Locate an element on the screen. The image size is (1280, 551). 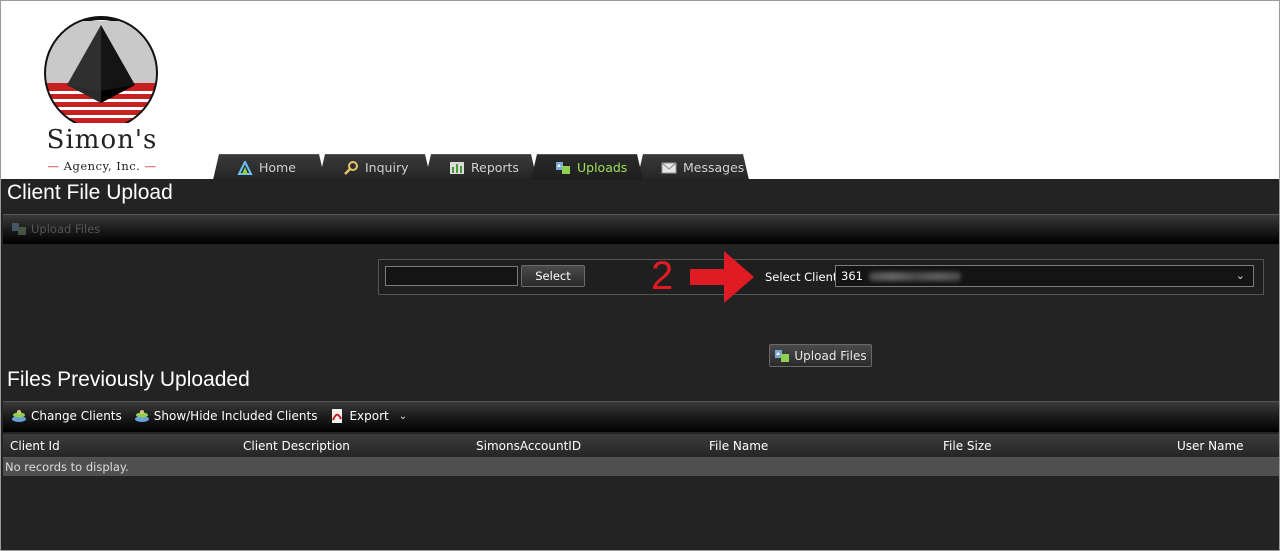
client-select-panel: Select 2 Select Client: 361 ⌄ is located at coordinates (821, 277).